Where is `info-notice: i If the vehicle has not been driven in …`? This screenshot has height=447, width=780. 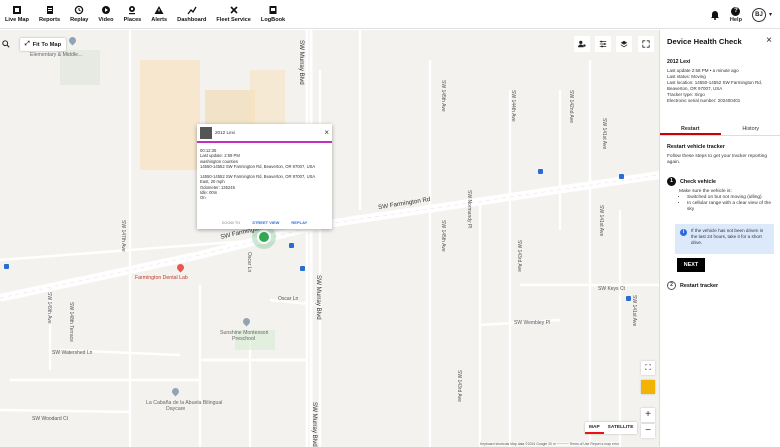
info-notice: i If the vehicle has not been driven in … is located at coordinates (724, 239).